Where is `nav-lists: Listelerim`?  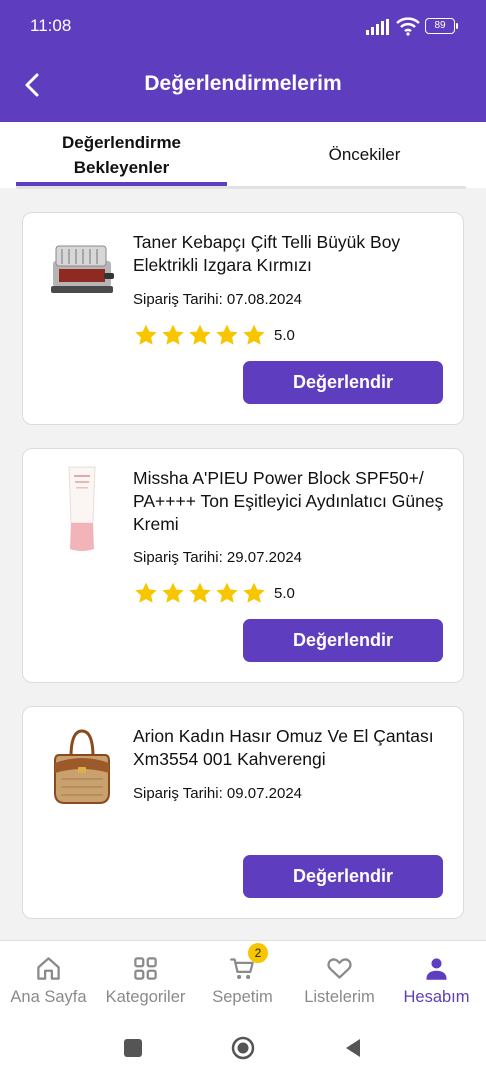 nav-lists: Listelerim is located at coordinates (339, 979).